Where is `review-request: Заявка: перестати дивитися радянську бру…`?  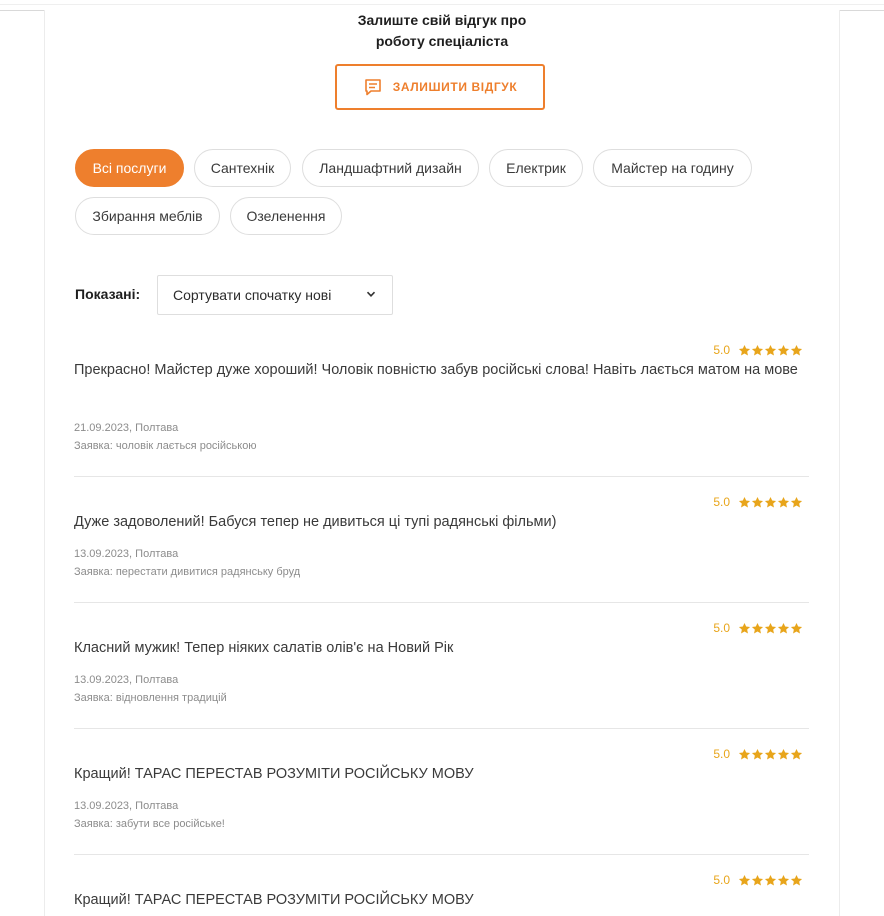 review-request: Заявка: перестати дивитися радянську бру… is located at coordinates (187, 572).